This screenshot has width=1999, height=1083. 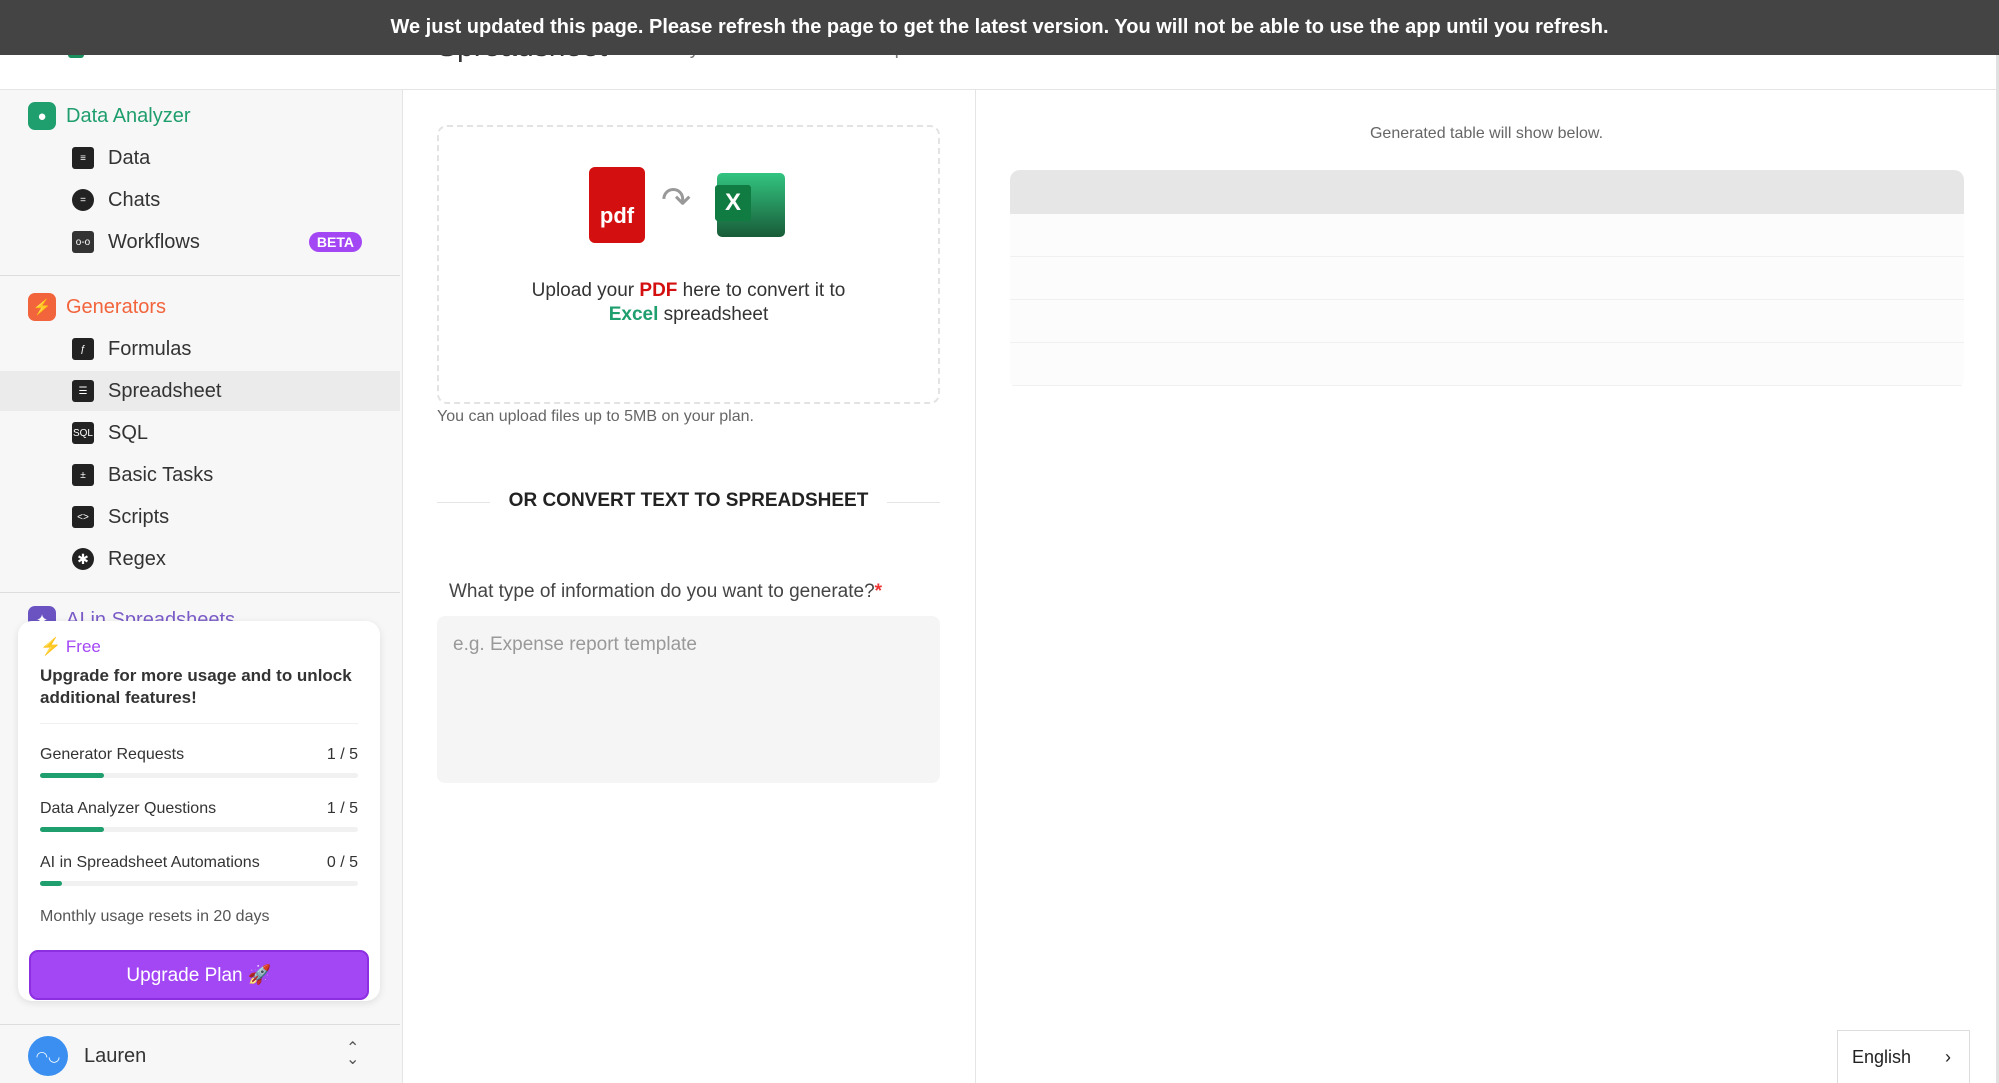 I want to click on section-label: Generators, so click(x=116, y=306).